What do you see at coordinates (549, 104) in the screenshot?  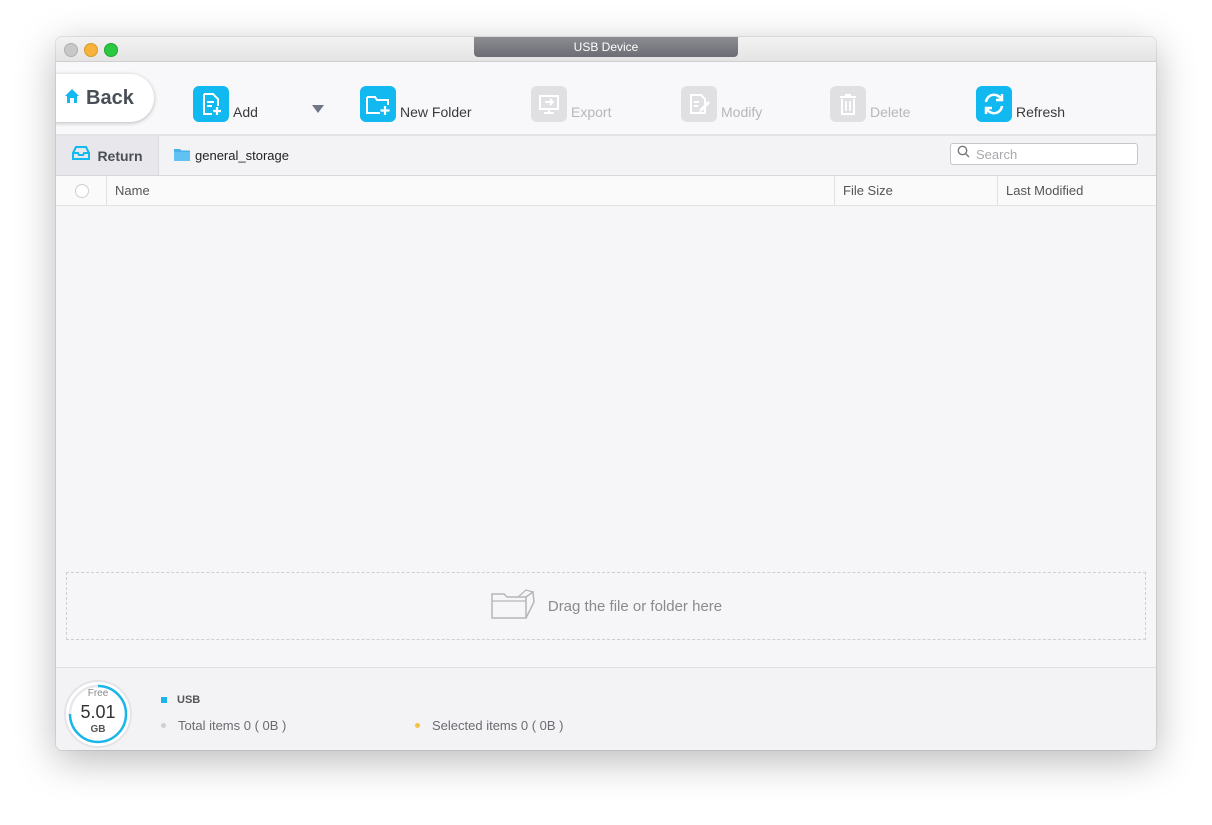 I see `export-icon` at bounding box center [549, 104].